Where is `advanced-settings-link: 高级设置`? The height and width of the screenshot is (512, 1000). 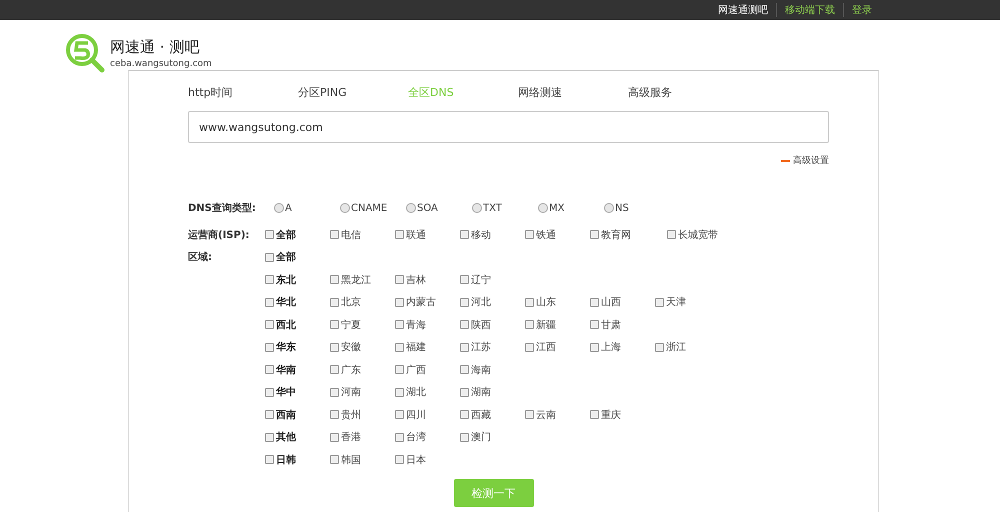 advanced-settings-link: 高级设置 is located at coordinates (805, 160).